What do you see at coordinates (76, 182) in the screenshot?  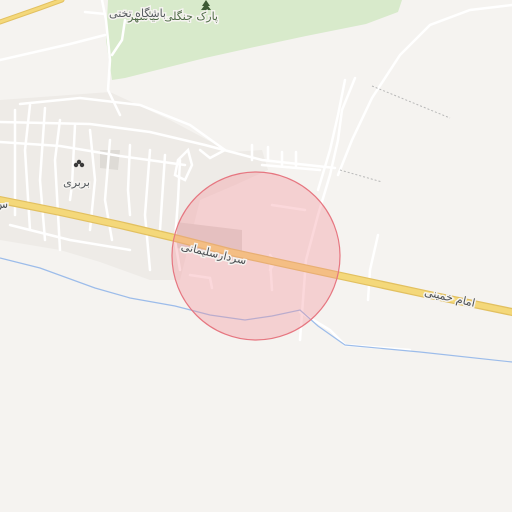 I see `village-label: بربری` at bounding box center [76, 182].